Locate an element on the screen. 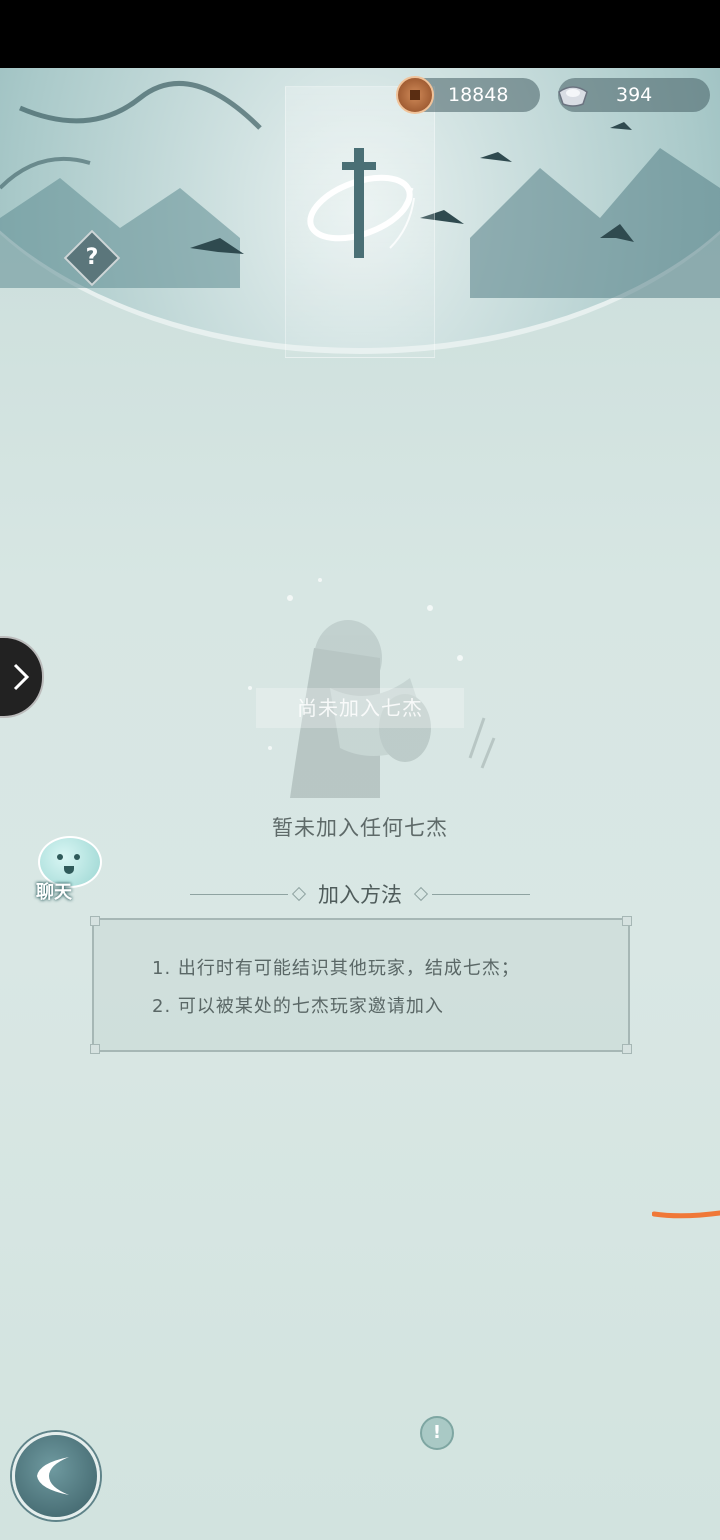  silver-amount: 394 is located at coordinates (634, 95).